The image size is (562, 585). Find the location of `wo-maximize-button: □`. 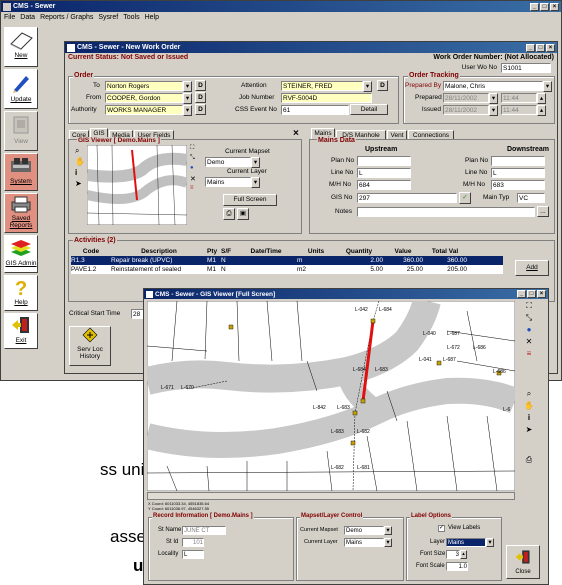

wo-maximize-button: □ is located at coordinates (540, 47).